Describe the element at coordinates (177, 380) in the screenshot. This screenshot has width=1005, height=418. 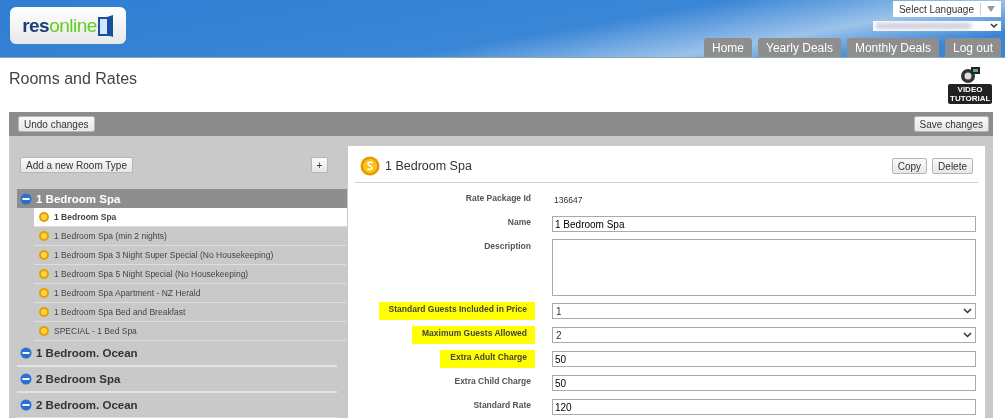
I see `room-type-item: 2 Bedroom Spa` at that location.